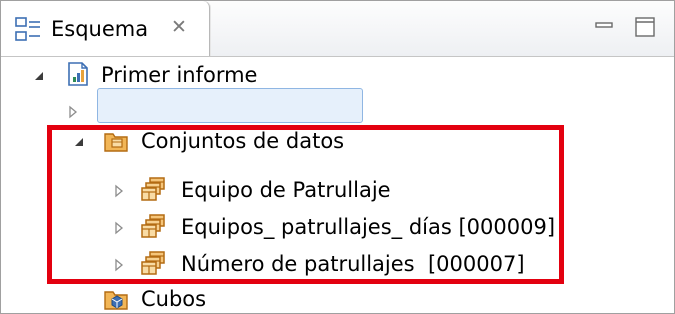  What do you see at coordinates (116, 142) in the screenshot?
I see `datasets-folder-icon` at bounding box center [116, 142].